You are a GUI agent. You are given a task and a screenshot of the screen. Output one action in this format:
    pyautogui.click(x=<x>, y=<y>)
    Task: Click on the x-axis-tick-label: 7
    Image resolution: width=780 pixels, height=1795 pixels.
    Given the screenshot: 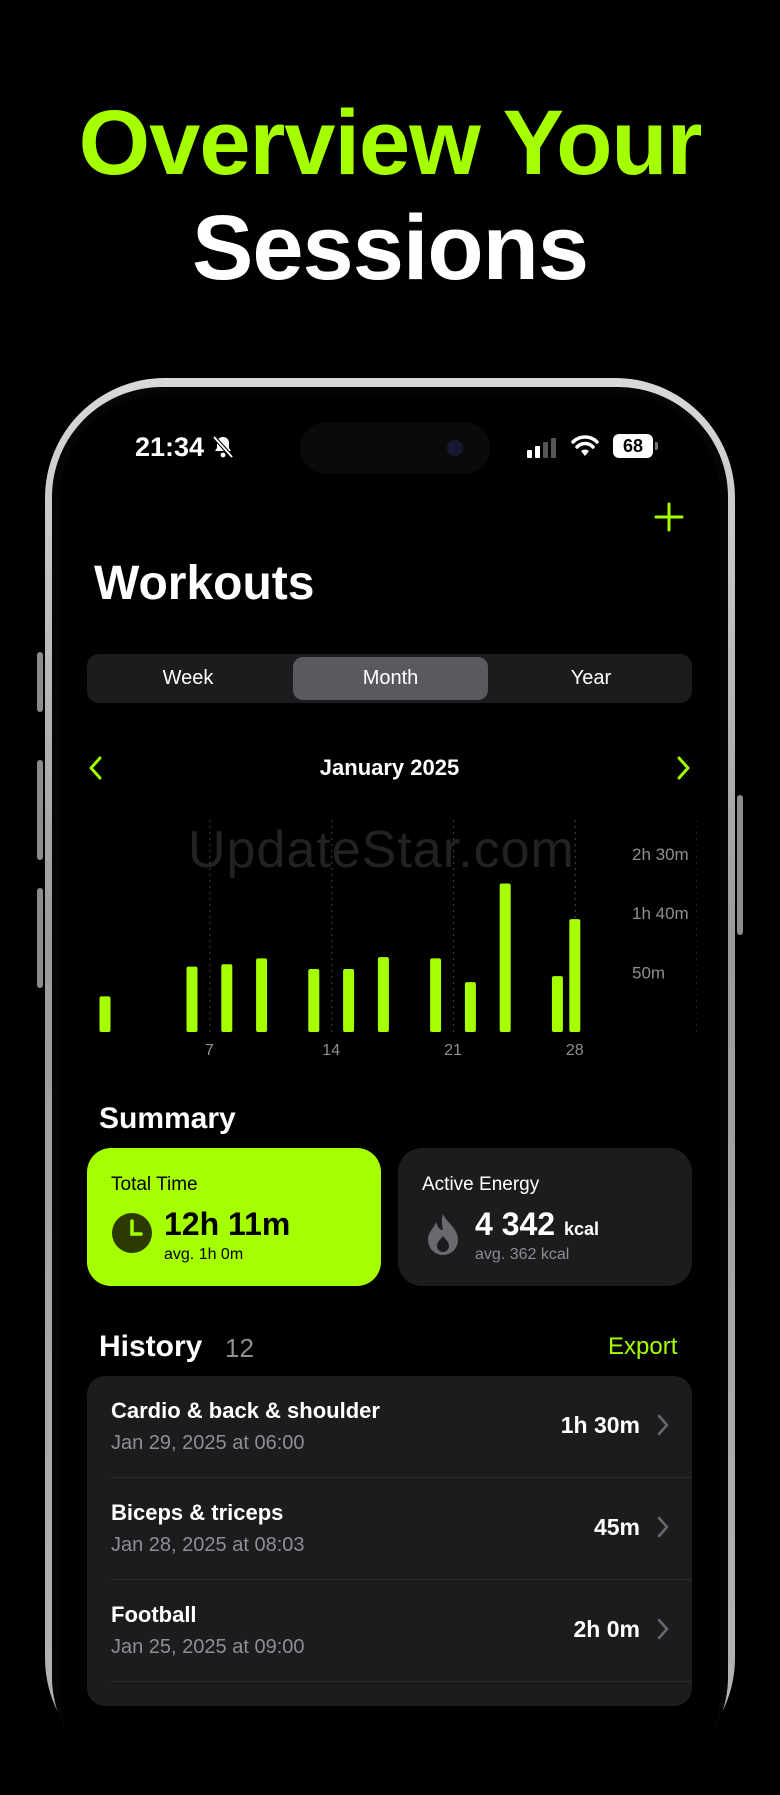 What is the action you would take?
    pyautogui.click(x=209, y=1050)
    